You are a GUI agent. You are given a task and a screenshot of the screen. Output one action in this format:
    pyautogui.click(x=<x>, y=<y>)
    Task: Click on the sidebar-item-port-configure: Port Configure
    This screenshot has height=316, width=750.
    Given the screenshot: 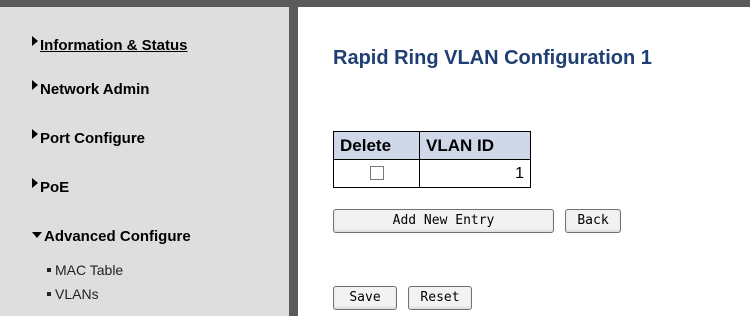 What is the action you would take?
    pyautogui.click(x=88, y=138)
    